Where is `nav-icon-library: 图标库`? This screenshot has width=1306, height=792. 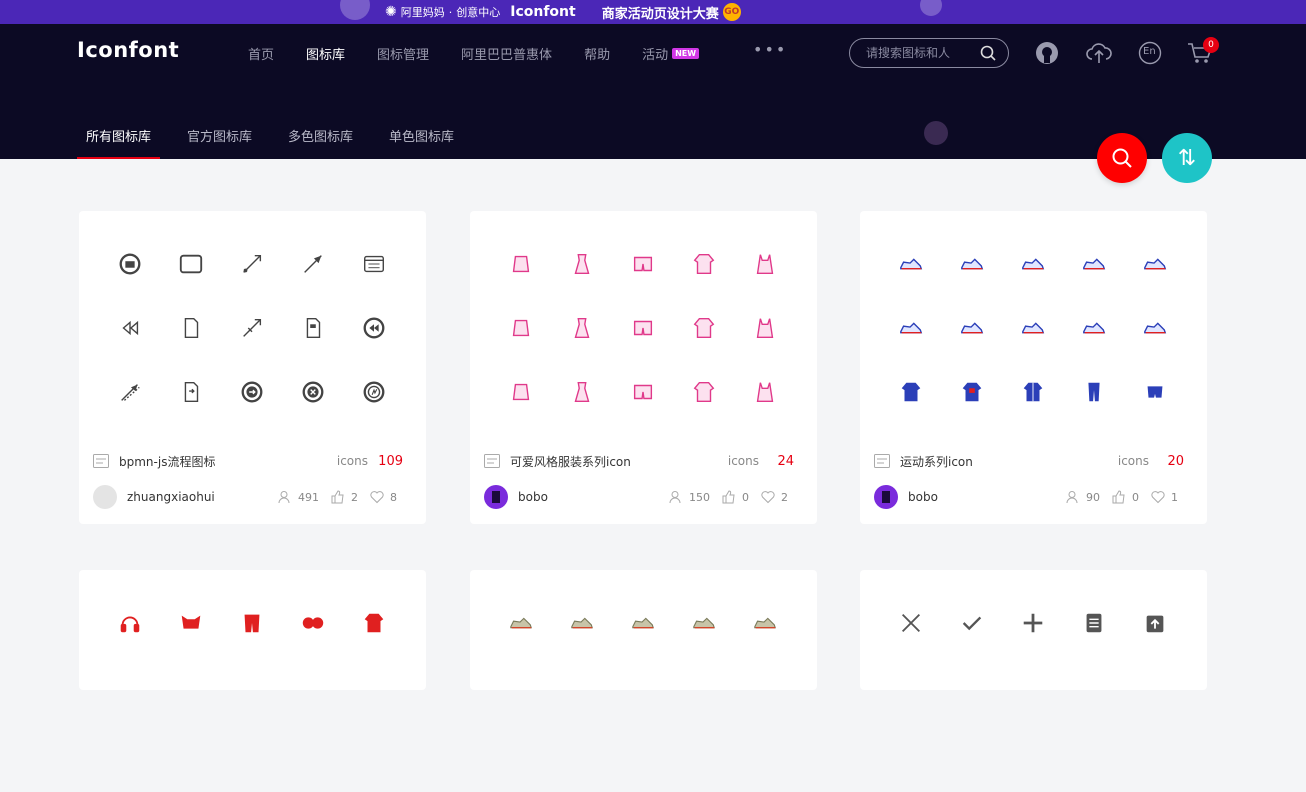 nav-icon-library: 图标库 is located at coordinates (325, 53).